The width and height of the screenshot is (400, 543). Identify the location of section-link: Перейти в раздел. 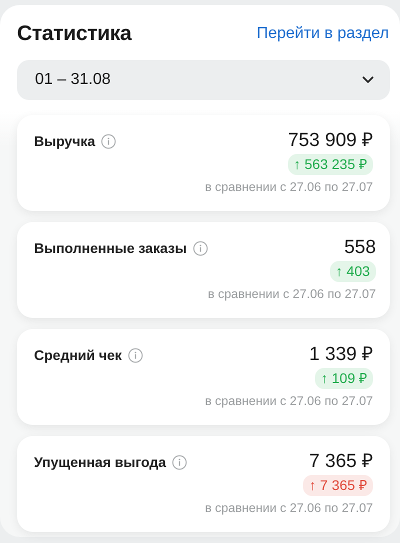
(322, 33).